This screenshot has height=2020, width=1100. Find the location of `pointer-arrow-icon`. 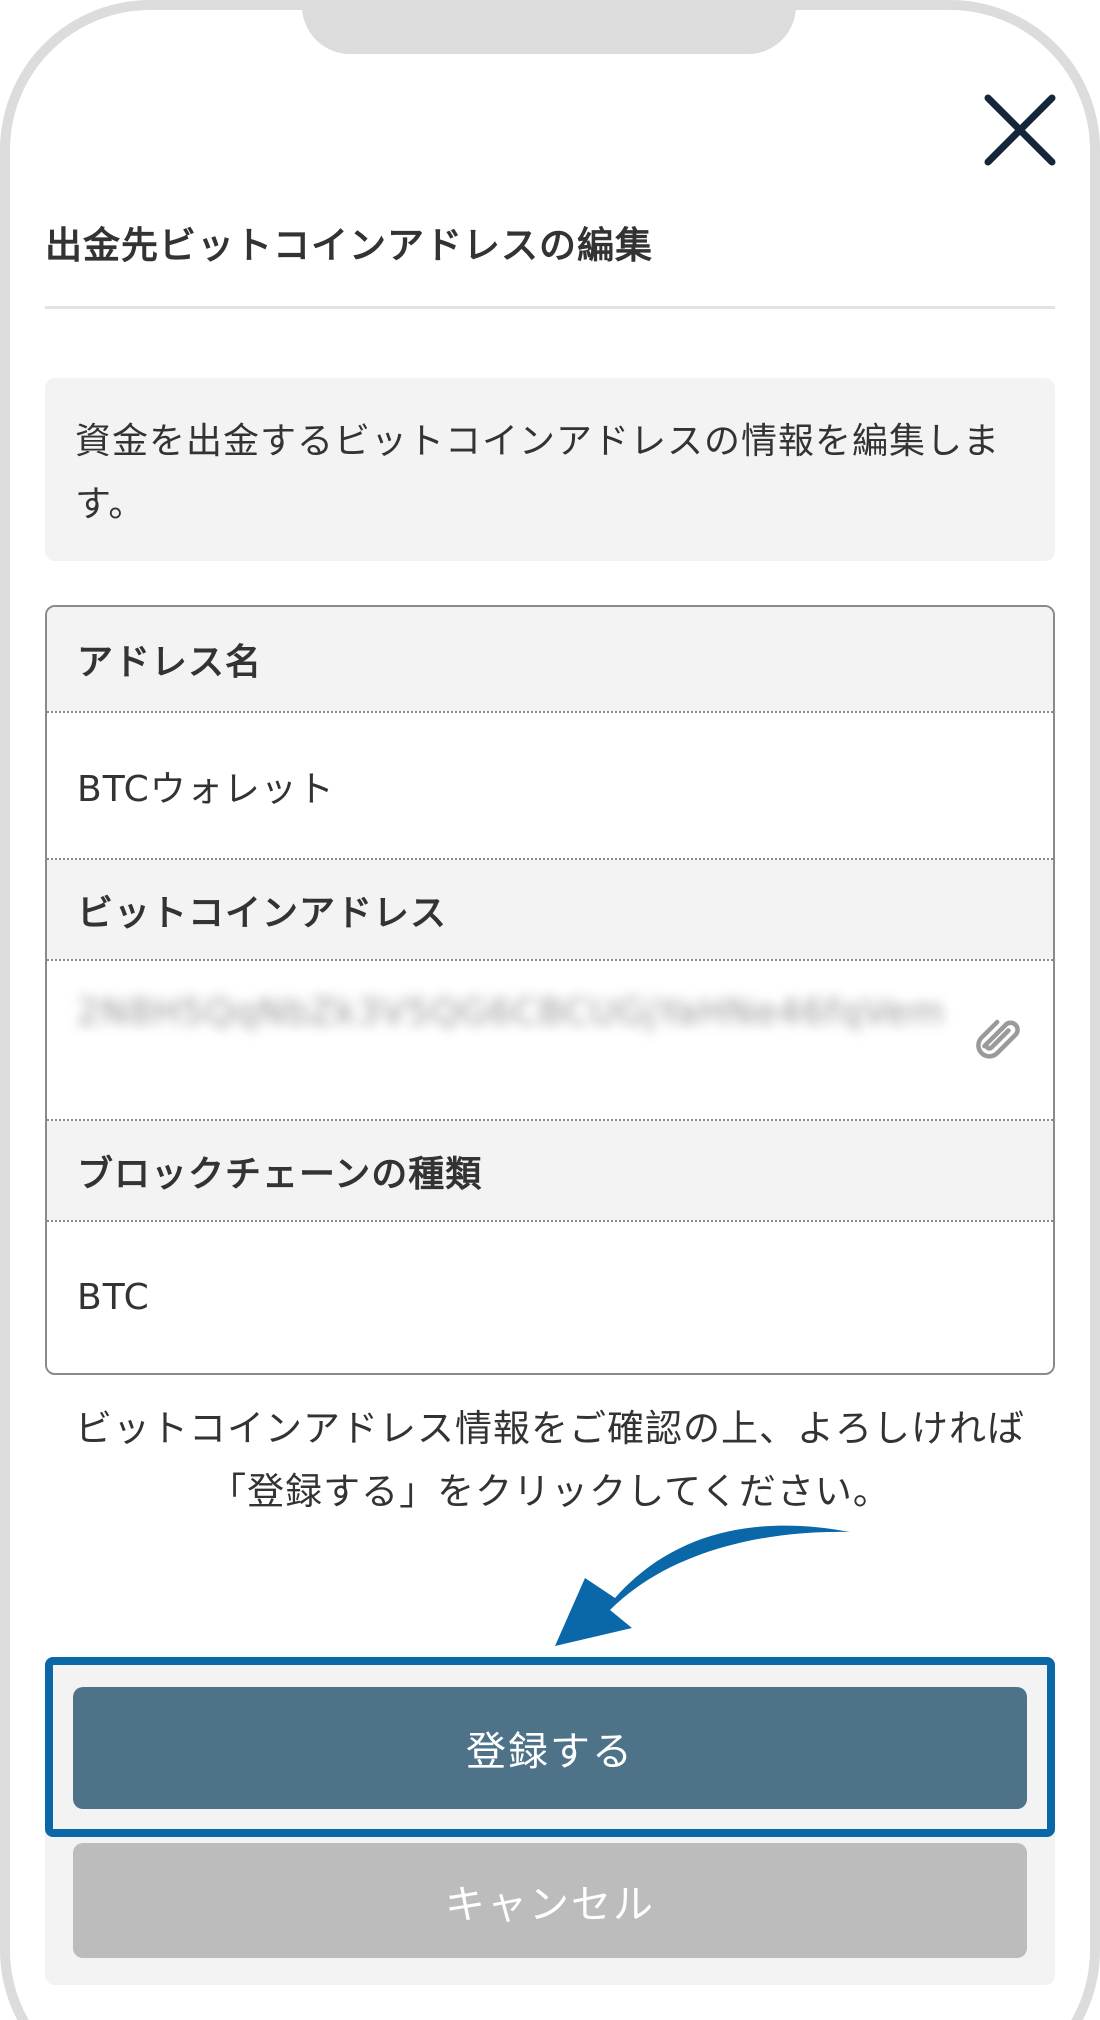

pointer-arrow-icon is located at coordinates (702, 1585).